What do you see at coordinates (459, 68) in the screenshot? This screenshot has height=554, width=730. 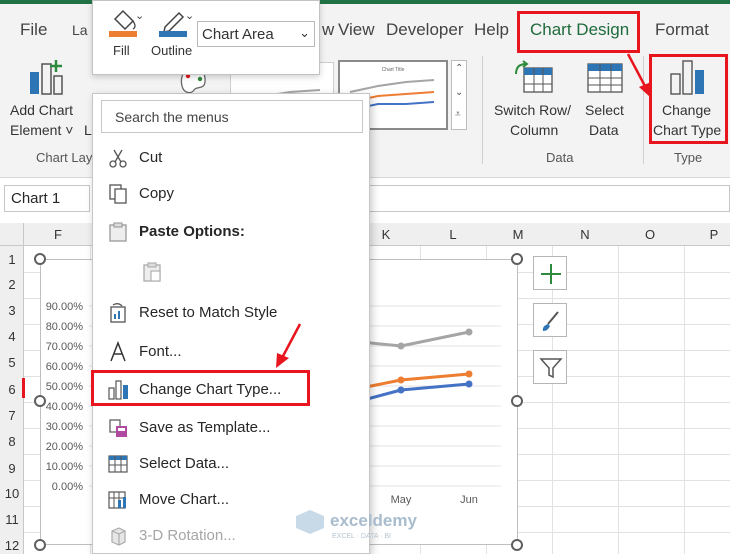 I see `gallery-up-icon: ⌃` at bounding box center [459, 68].